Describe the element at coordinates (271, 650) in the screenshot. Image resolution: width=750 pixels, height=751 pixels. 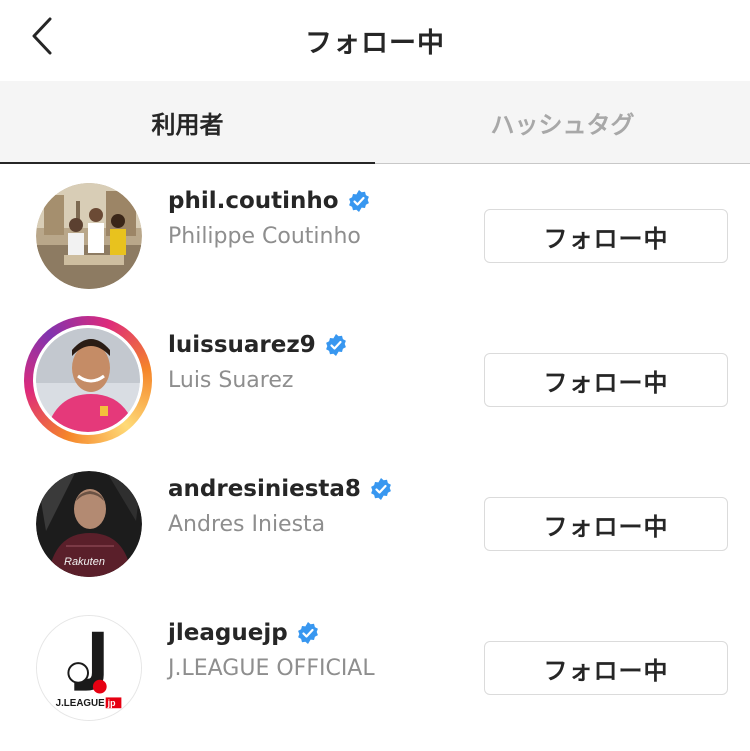
I see `user-info: jleaguejp J.LEAGUE OFFICIAL` at that location.